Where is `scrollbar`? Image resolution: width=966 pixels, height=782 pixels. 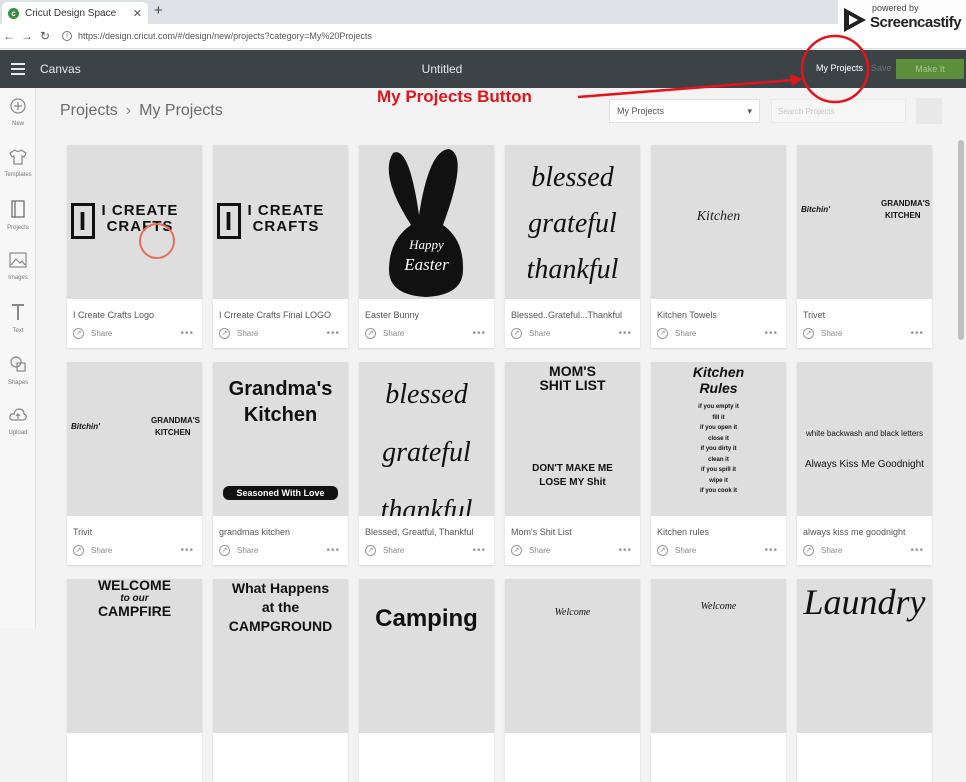
scrollbar is located at coordinates (961, 240).